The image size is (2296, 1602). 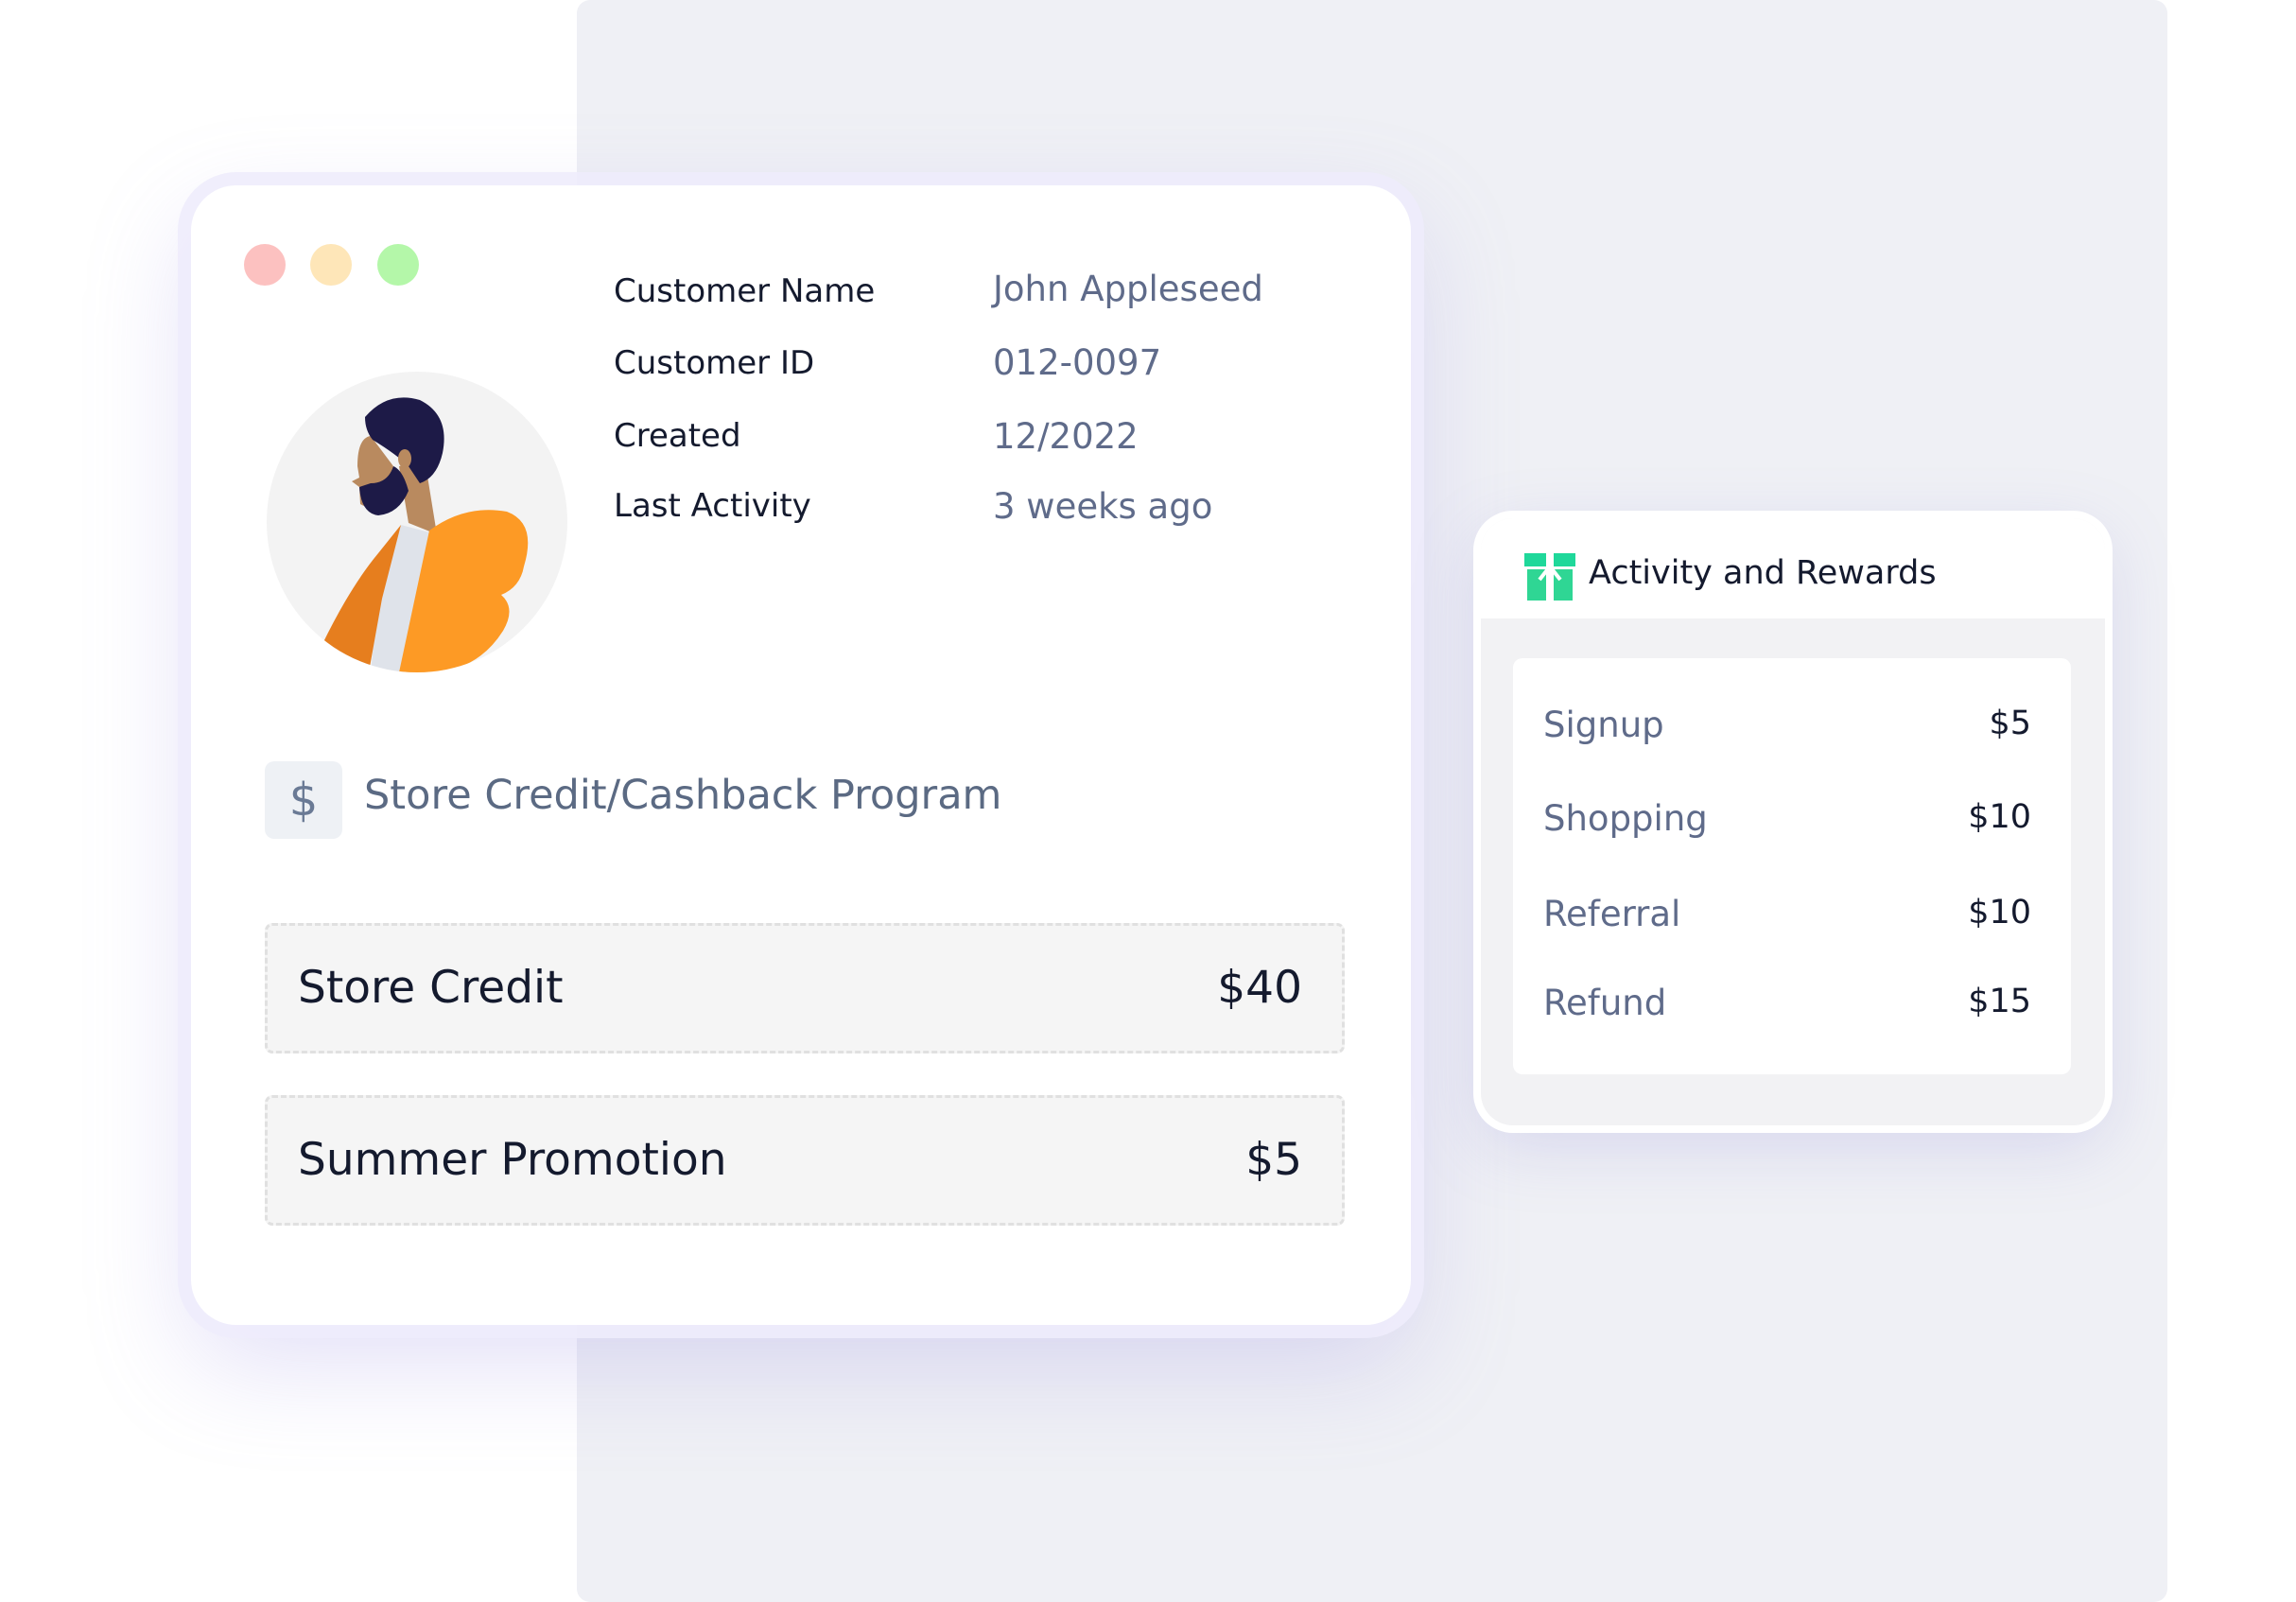 I want to click on window-minimize-button, so click(x=331, y=265).